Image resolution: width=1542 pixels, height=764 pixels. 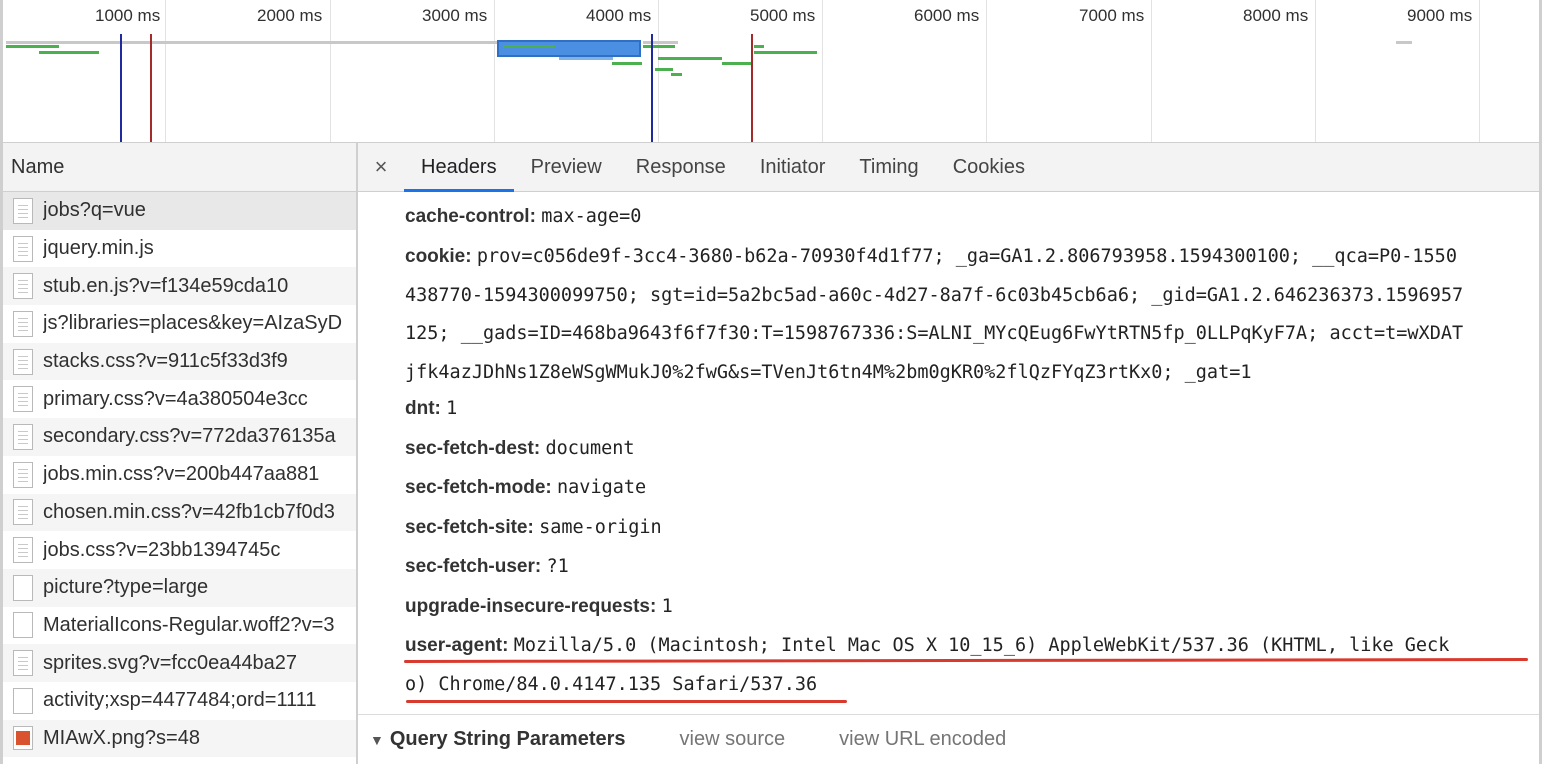 I want to click on request-row: chosen.min.css?v=42fb1cb7f0d3, so click(x=179, y=512).